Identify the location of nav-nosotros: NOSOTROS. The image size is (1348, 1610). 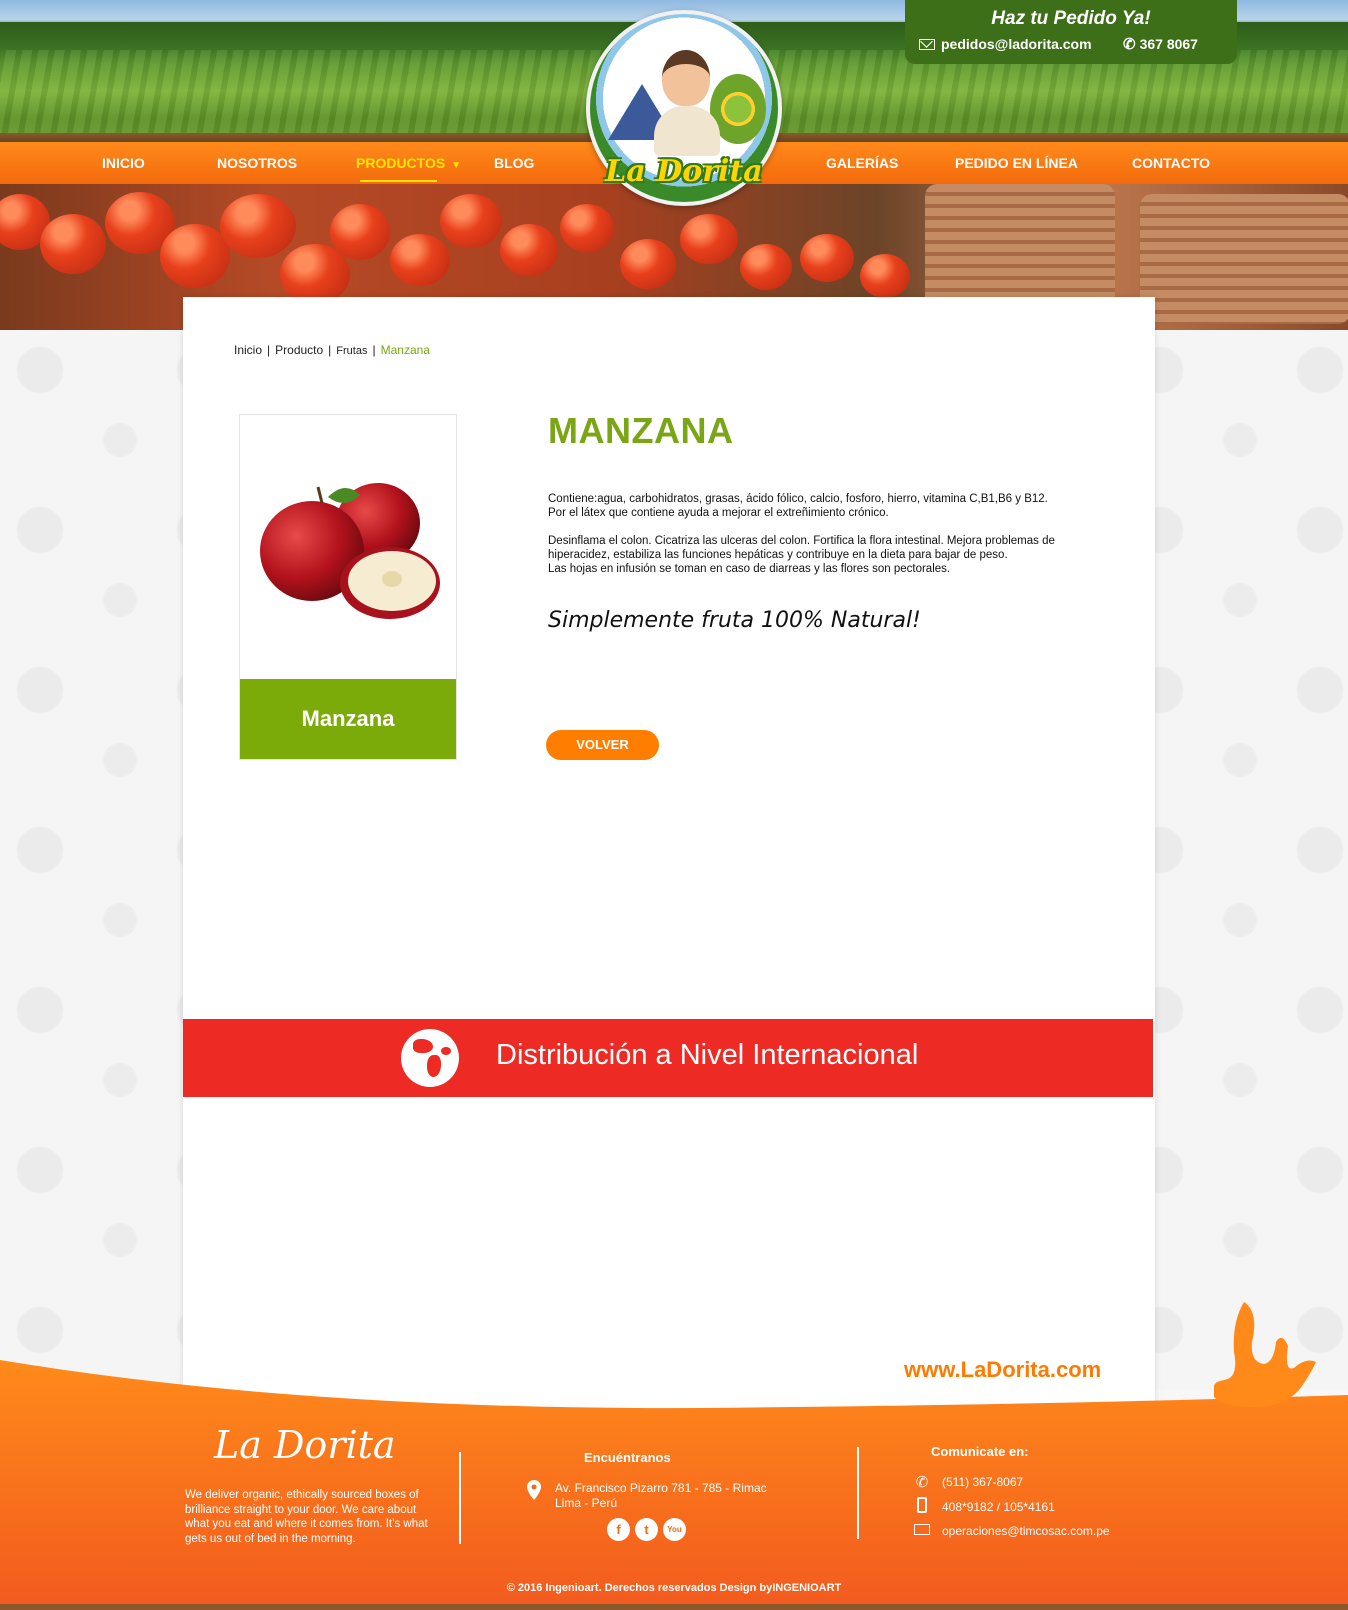
(257, 163).